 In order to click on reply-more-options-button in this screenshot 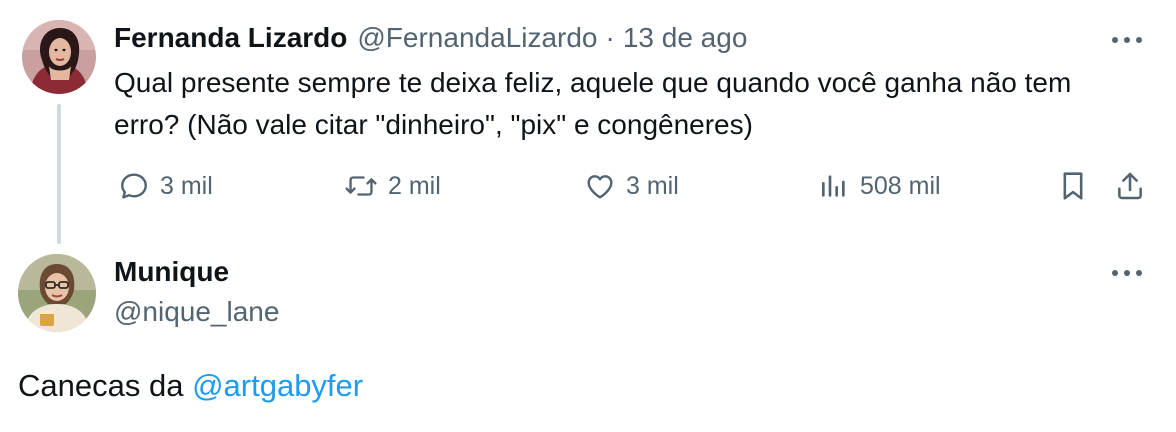, I will do `click(1127, 273)`.